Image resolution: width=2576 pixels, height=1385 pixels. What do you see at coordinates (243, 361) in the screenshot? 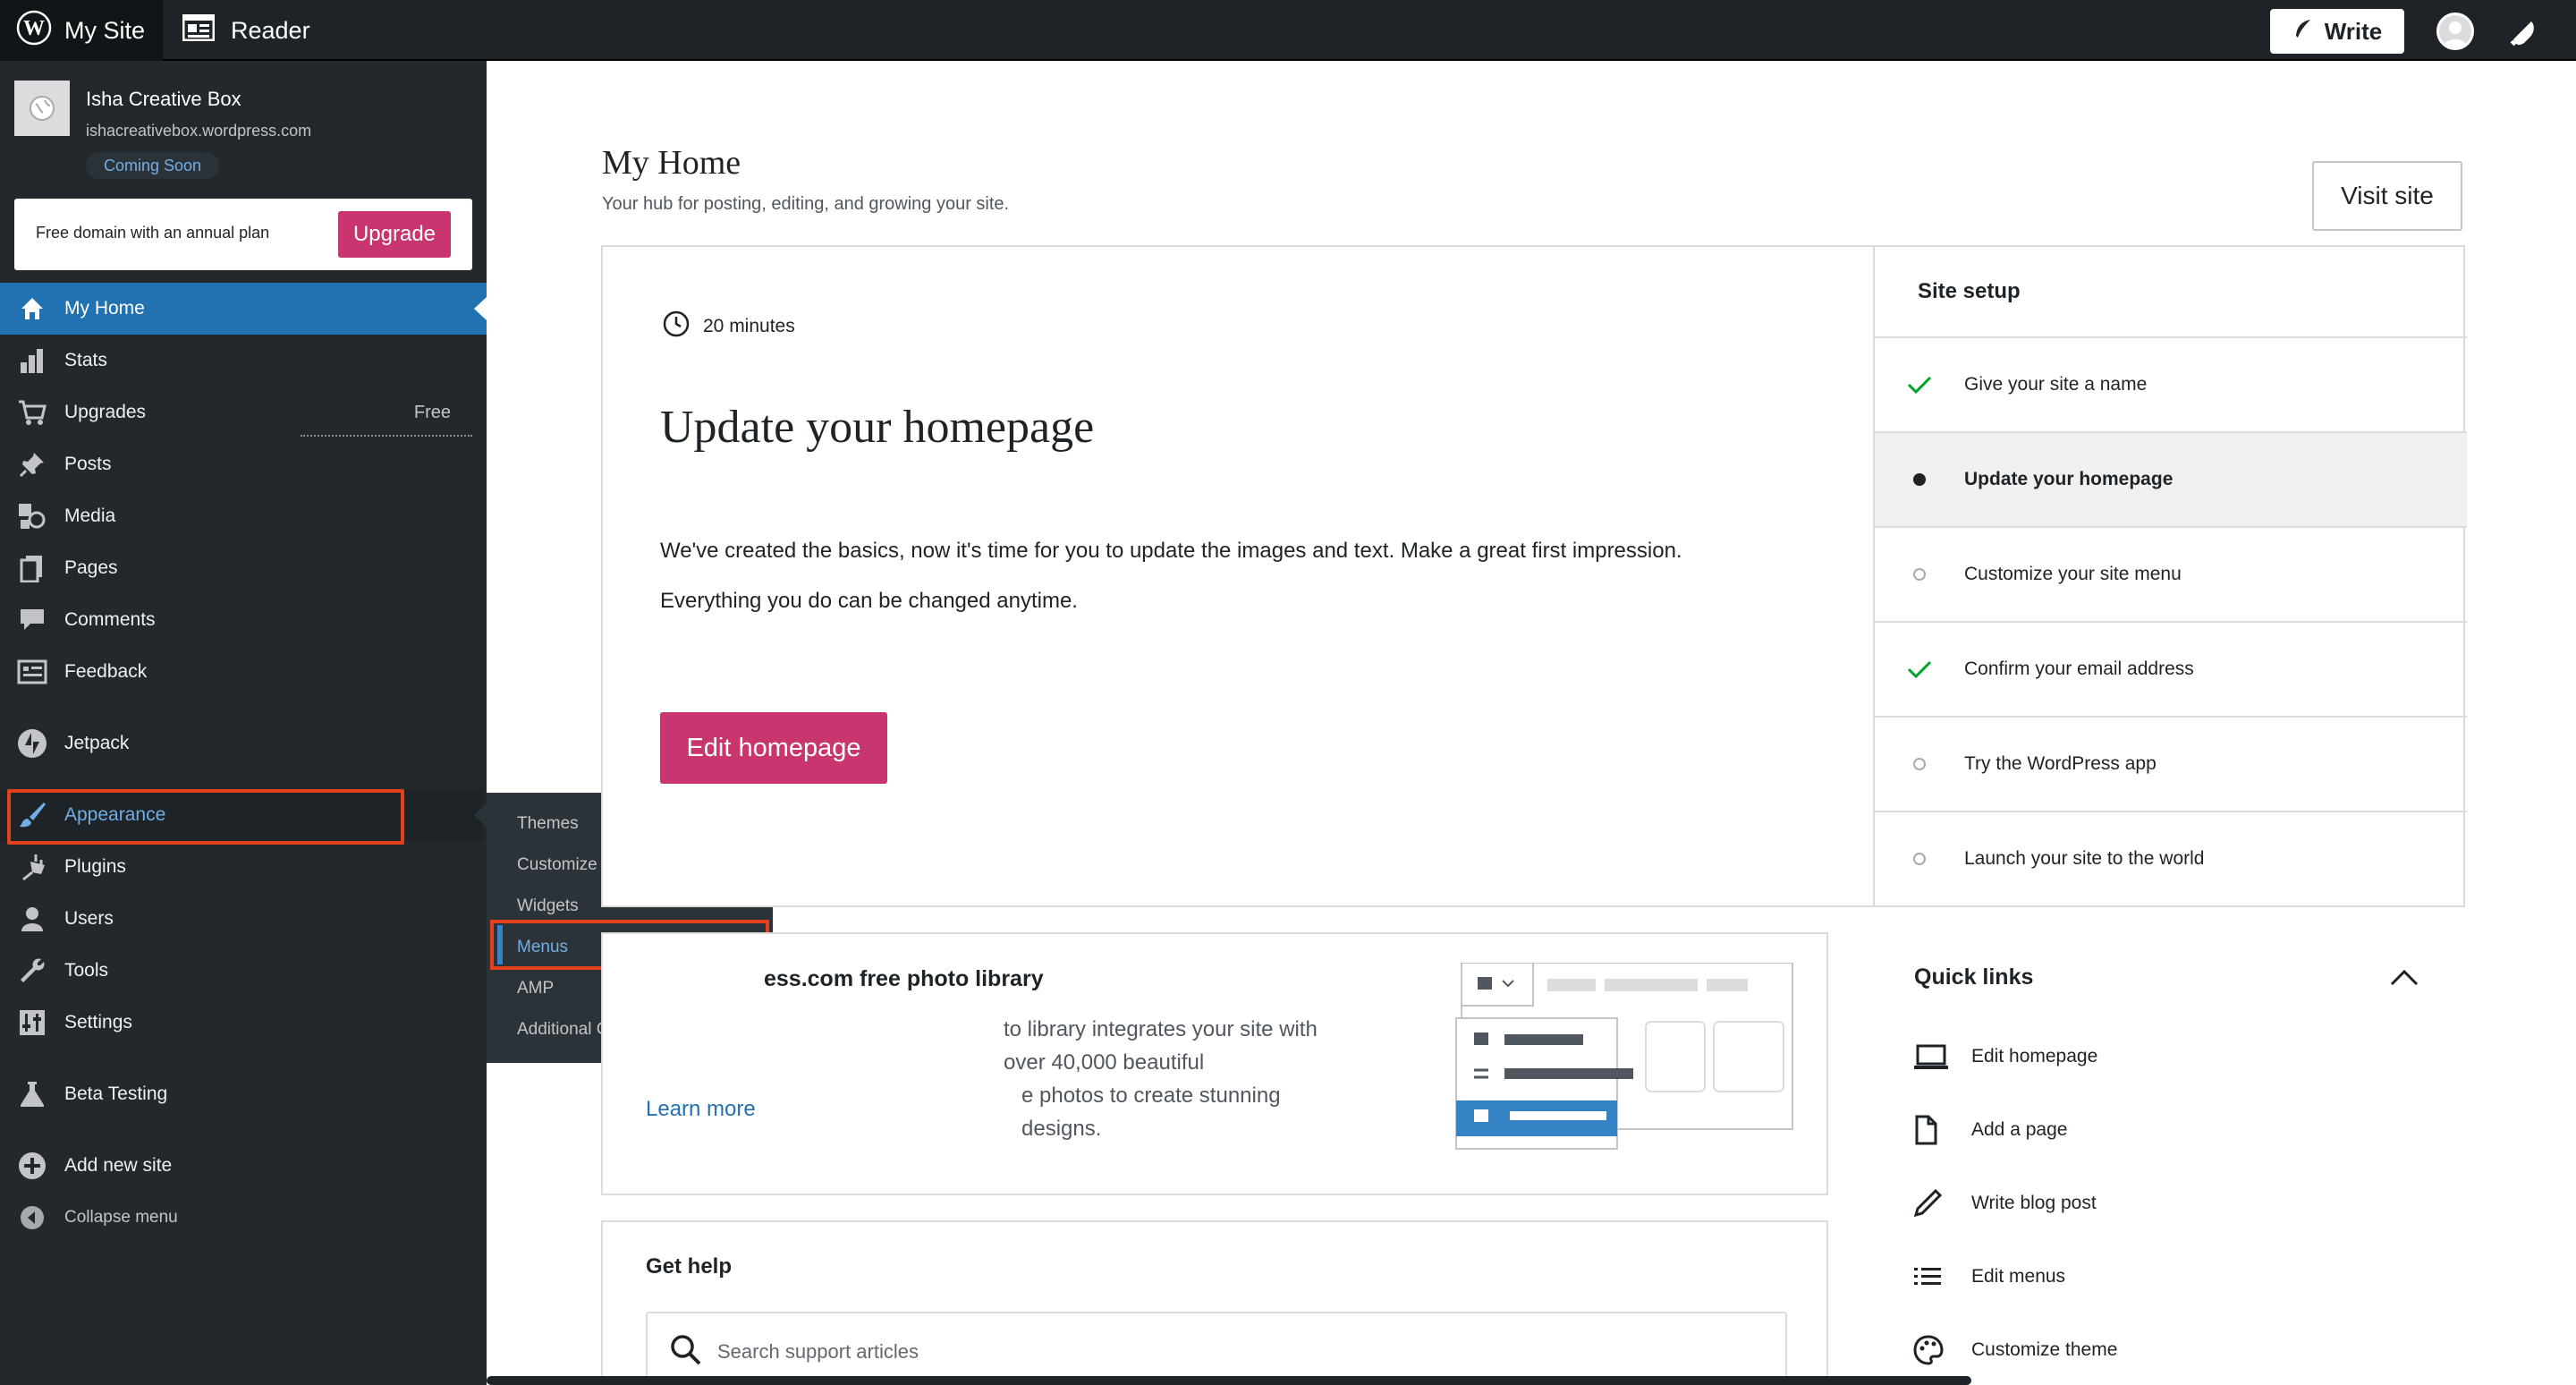
I see `sidebar-item-stats: Stats` at bounding box center [243, 361].